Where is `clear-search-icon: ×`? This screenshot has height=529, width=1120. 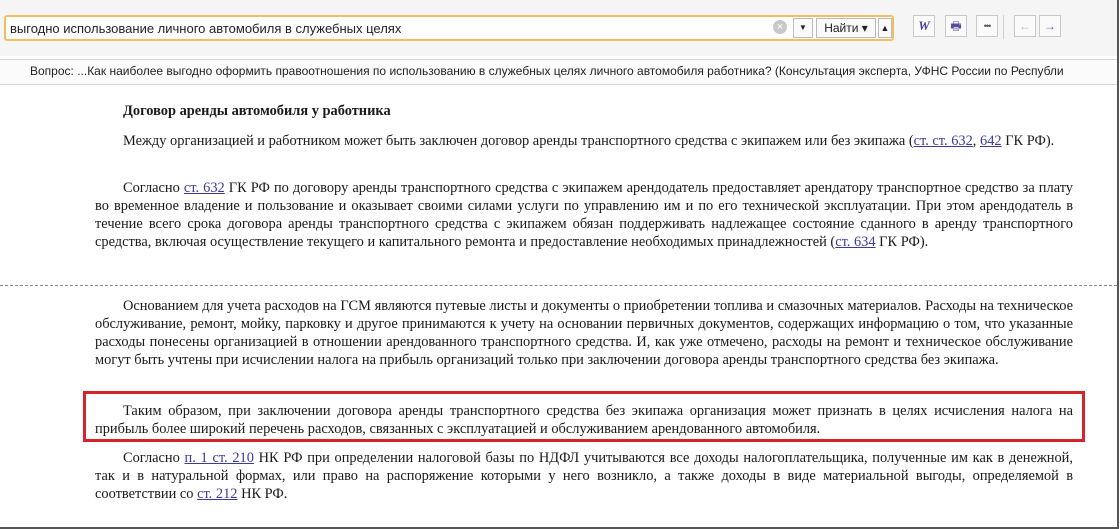
clear-search-icon: × is located at coordinates (780, 27).